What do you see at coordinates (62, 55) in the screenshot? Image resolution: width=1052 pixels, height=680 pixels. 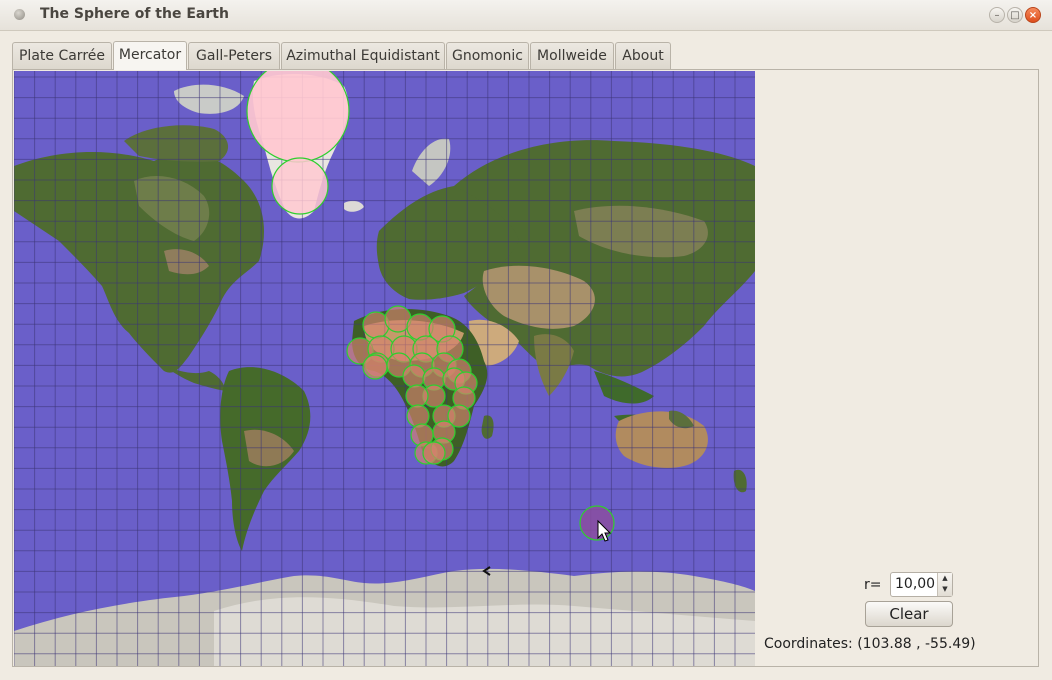 I see `tab-plate-carree: Plate Carrée` at bounding box center [62, 55].